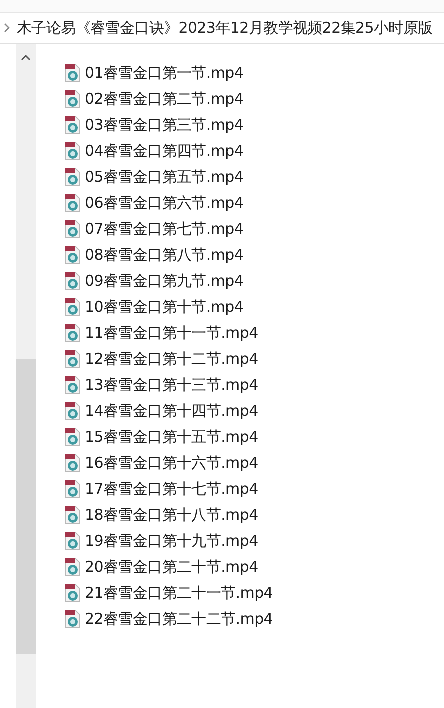 Image resolution: width=444 pixels, height=708 pixels. Describe the element at coordinates (171, 463) in the screenshot. I see `file-name: 16睿雪金口第十六节.mp4` at that location.